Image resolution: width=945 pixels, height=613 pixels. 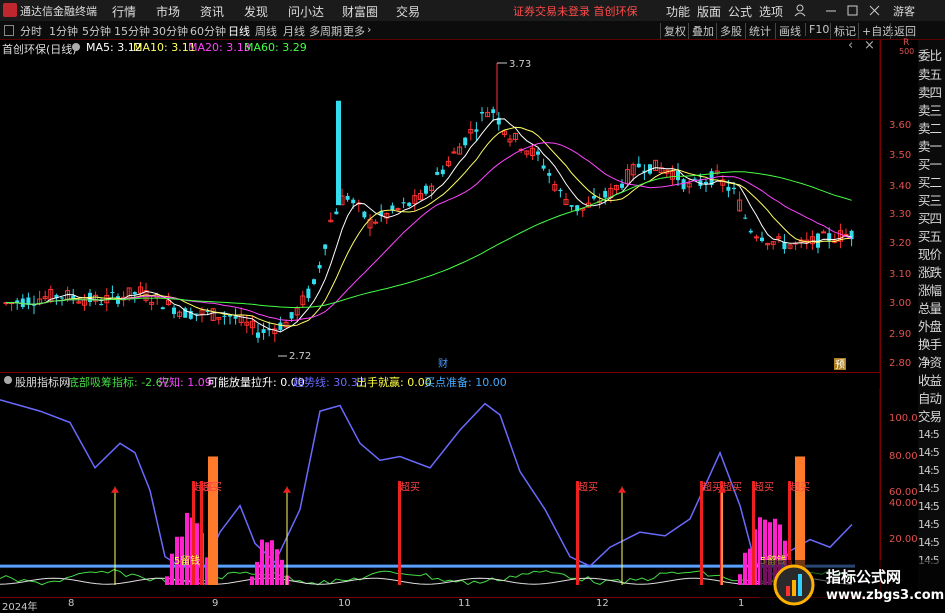 I want to click on quote-label: 委比, so click(x=931, y=54).